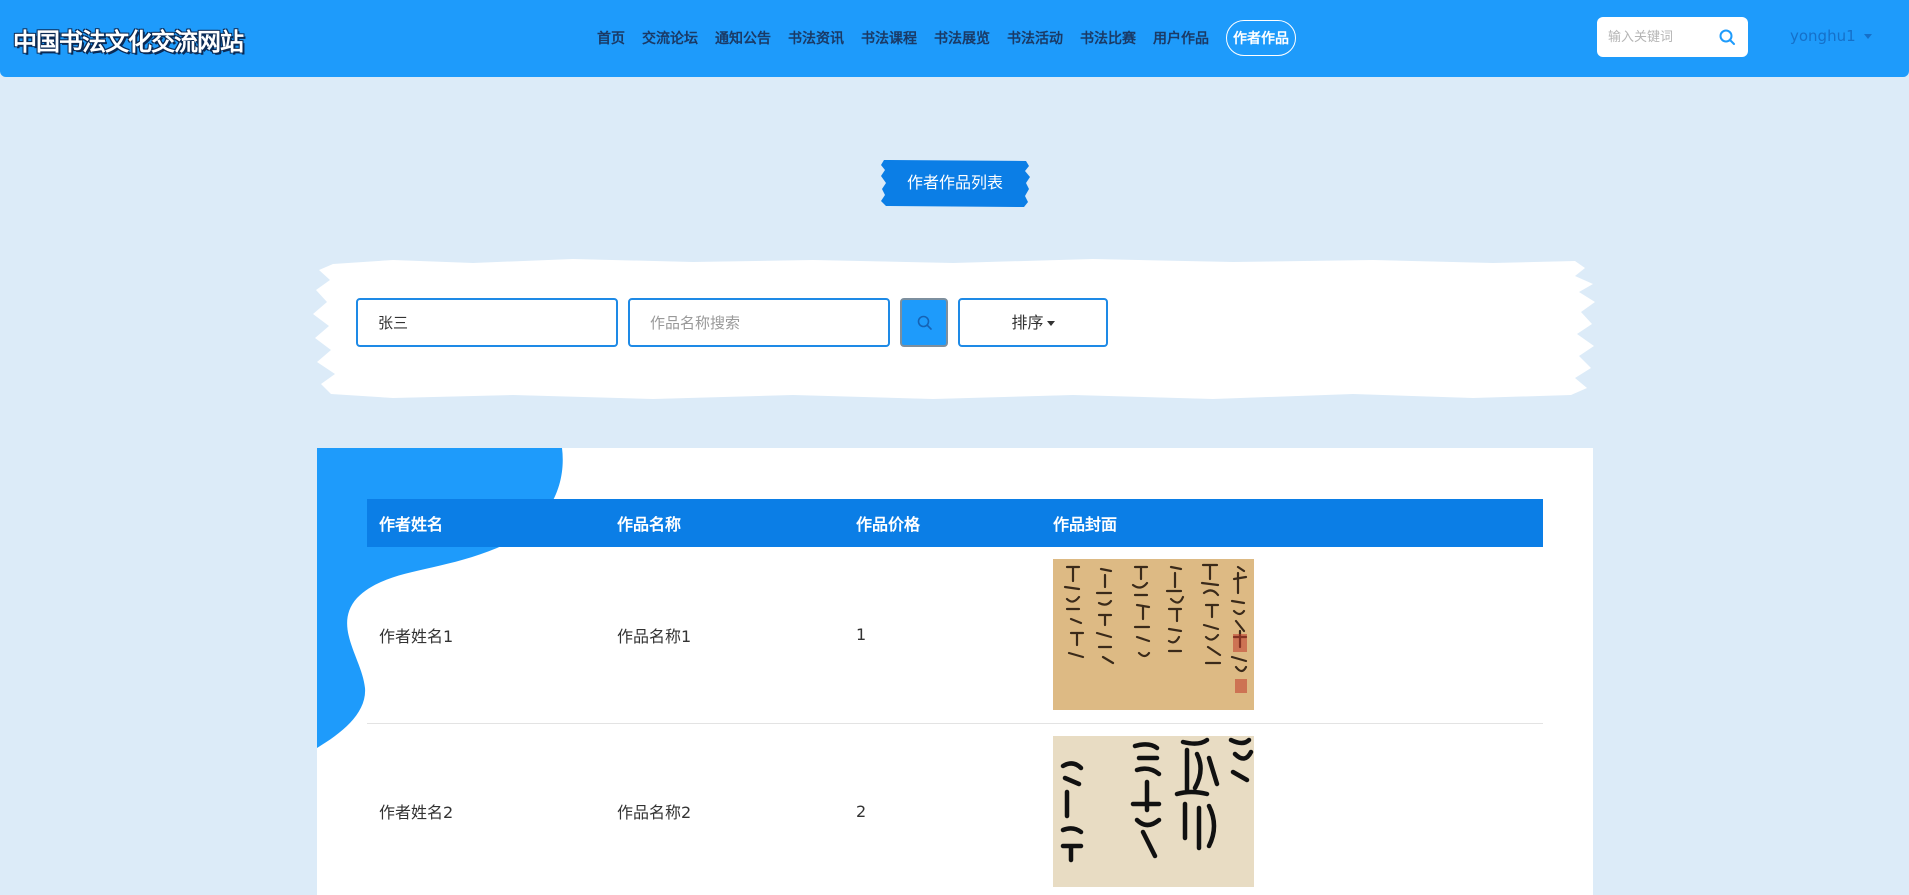  What do you see at coordinates (942, 523) in the screenshot?
I see `column-header-price: 作品价格` at bounding box center [942, 523].